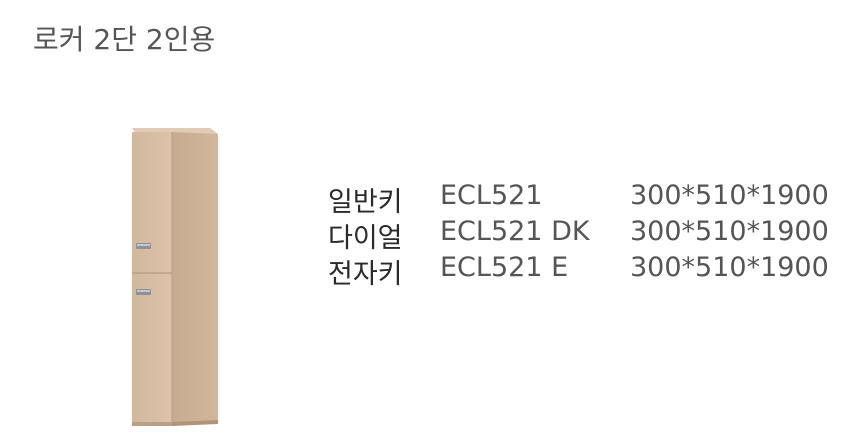 The height and width of the screenshot is (438, 868). I want to click on locker-image, so click(174, 278).